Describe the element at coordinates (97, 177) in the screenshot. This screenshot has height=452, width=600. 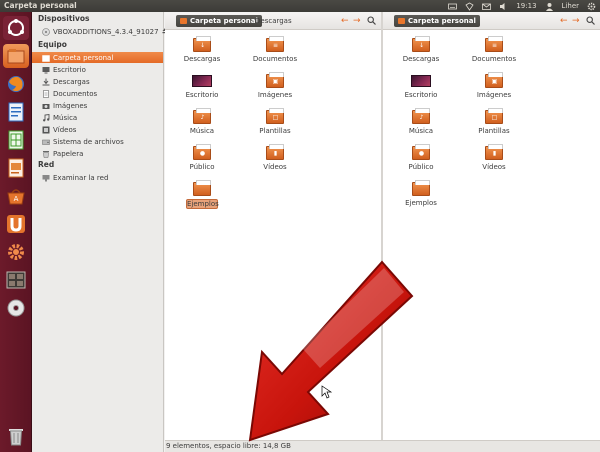
I see `sidebar-item-browse-network: Examinar la red` at that location.